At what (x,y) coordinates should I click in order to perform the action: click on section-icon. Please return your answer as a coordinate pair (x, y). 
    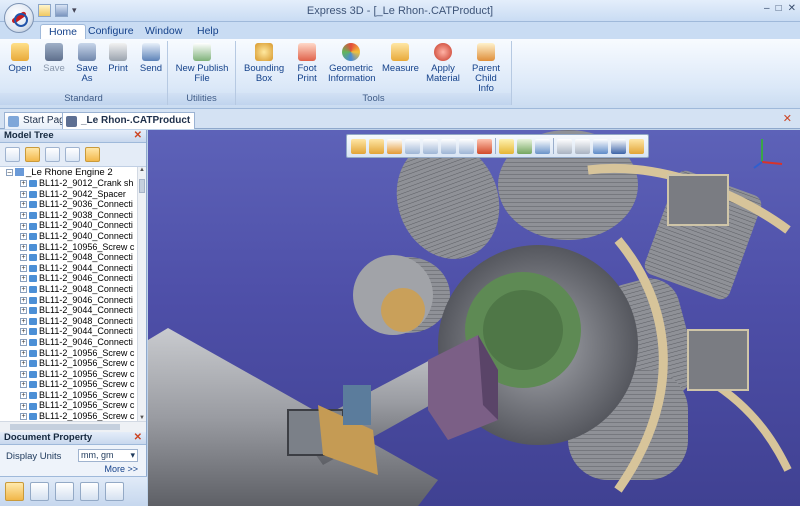
    Looking at the image, I should click on (524, 146).